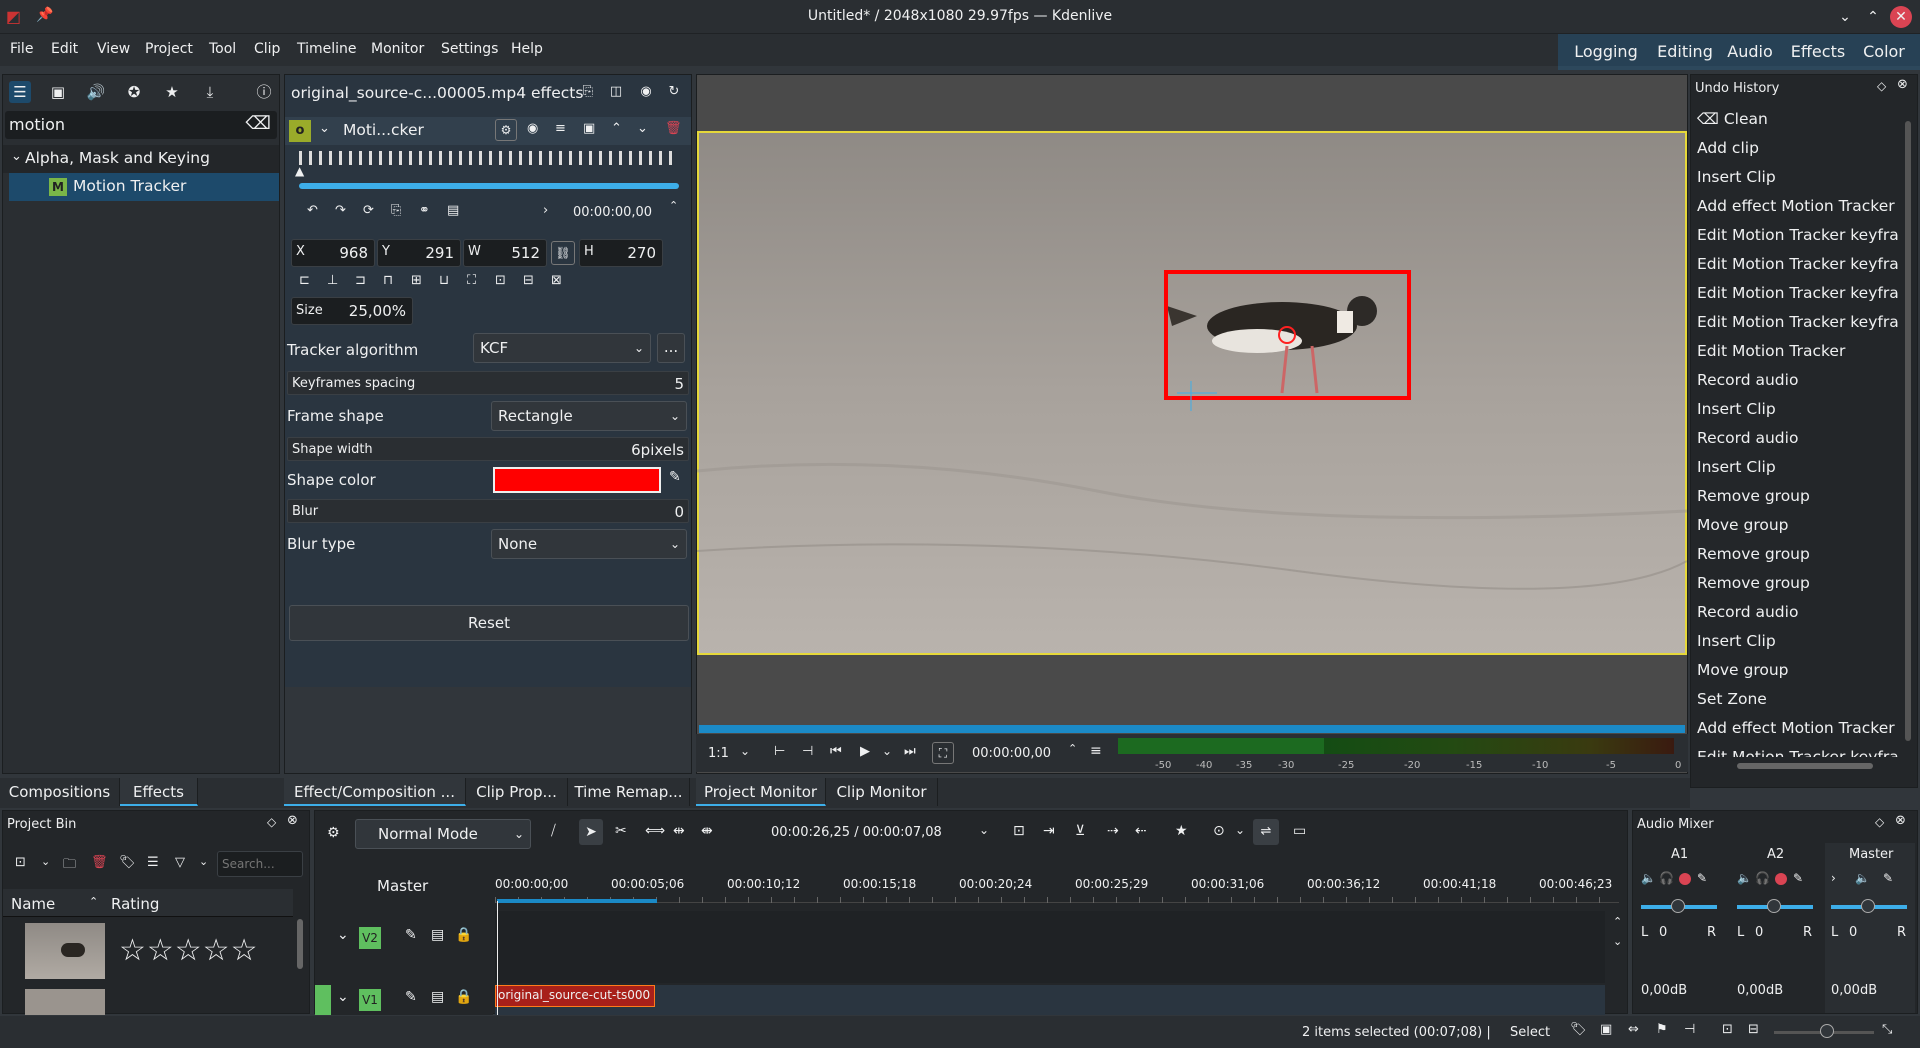 This screenshot has width=1920, height=1048. What do you see at coordinates (1908, 431) in the screenshot?
I see `undo-scrollbar` at bounding box center [1908, 431].